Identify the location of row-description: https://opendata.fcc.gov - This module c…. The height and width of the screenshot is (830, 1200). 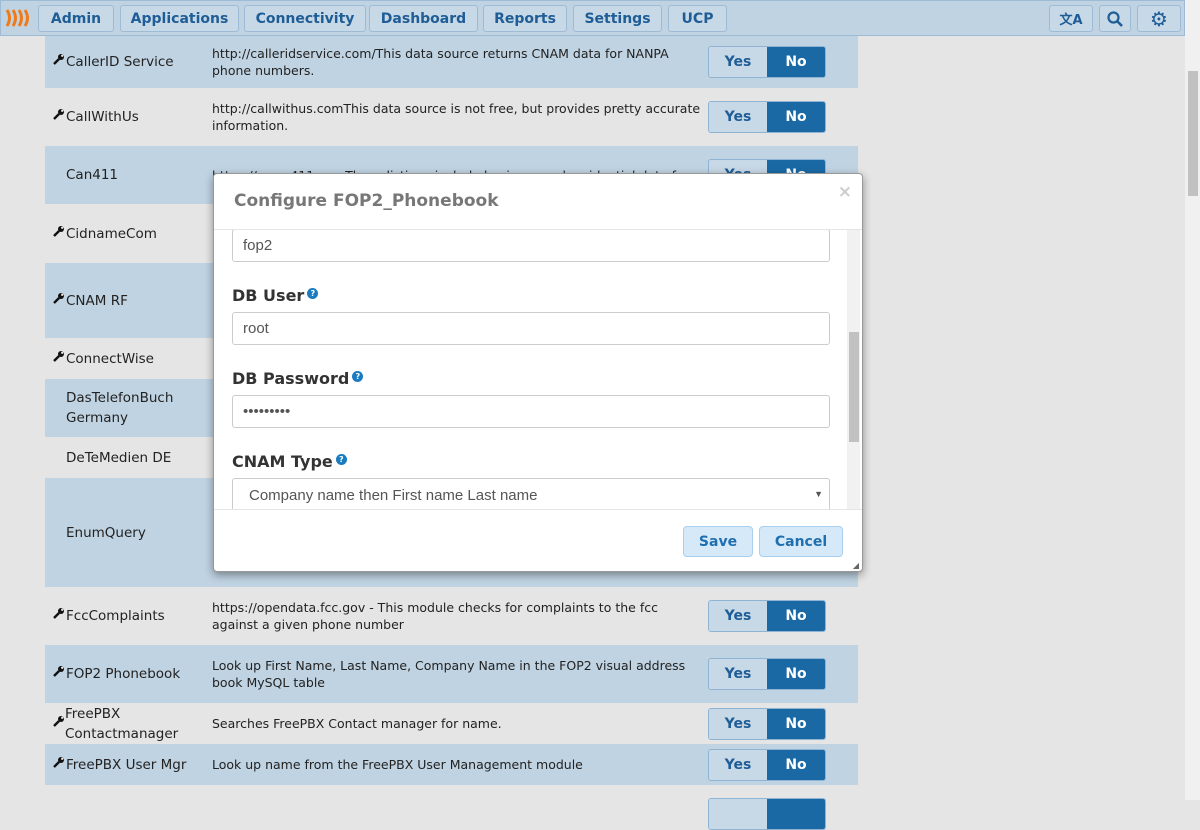
(435, 616).